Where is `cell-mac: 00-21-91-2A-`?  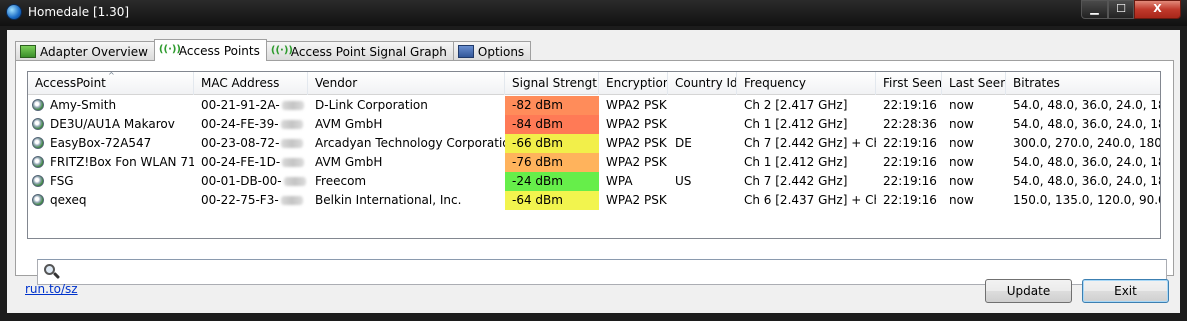
cell-mac: 00-21-91-2A- is located at coordinates (251, 105).